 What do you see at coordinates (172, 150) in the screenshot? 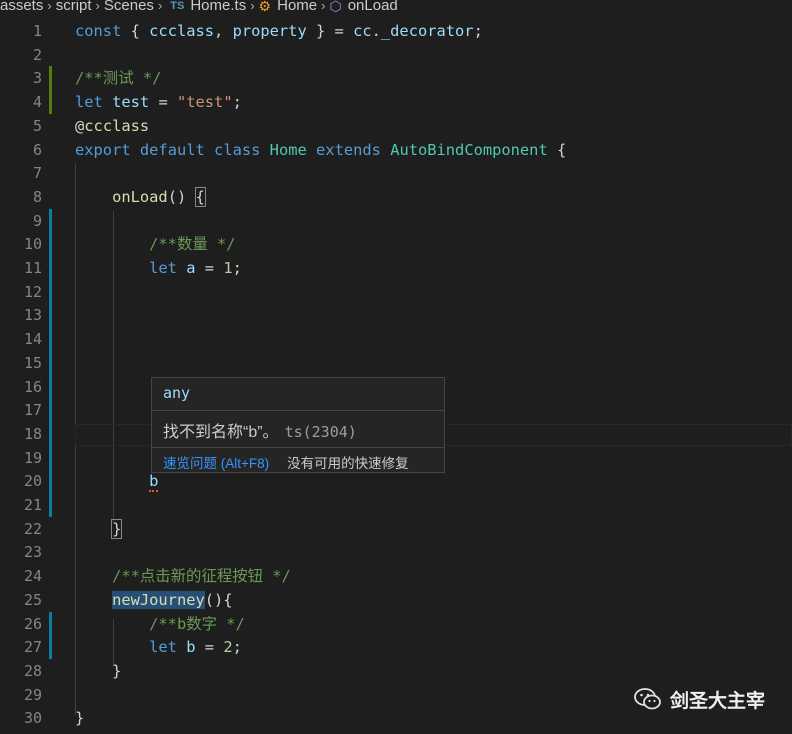
I see `code-token: default` at bounding box center [172, 150].